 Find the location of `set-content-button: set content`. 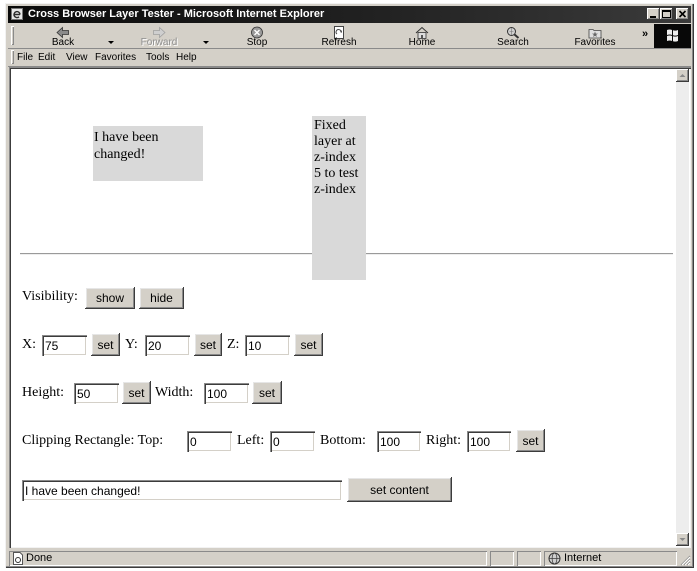

set-content-button: set content is located at coordinates (399, 489).